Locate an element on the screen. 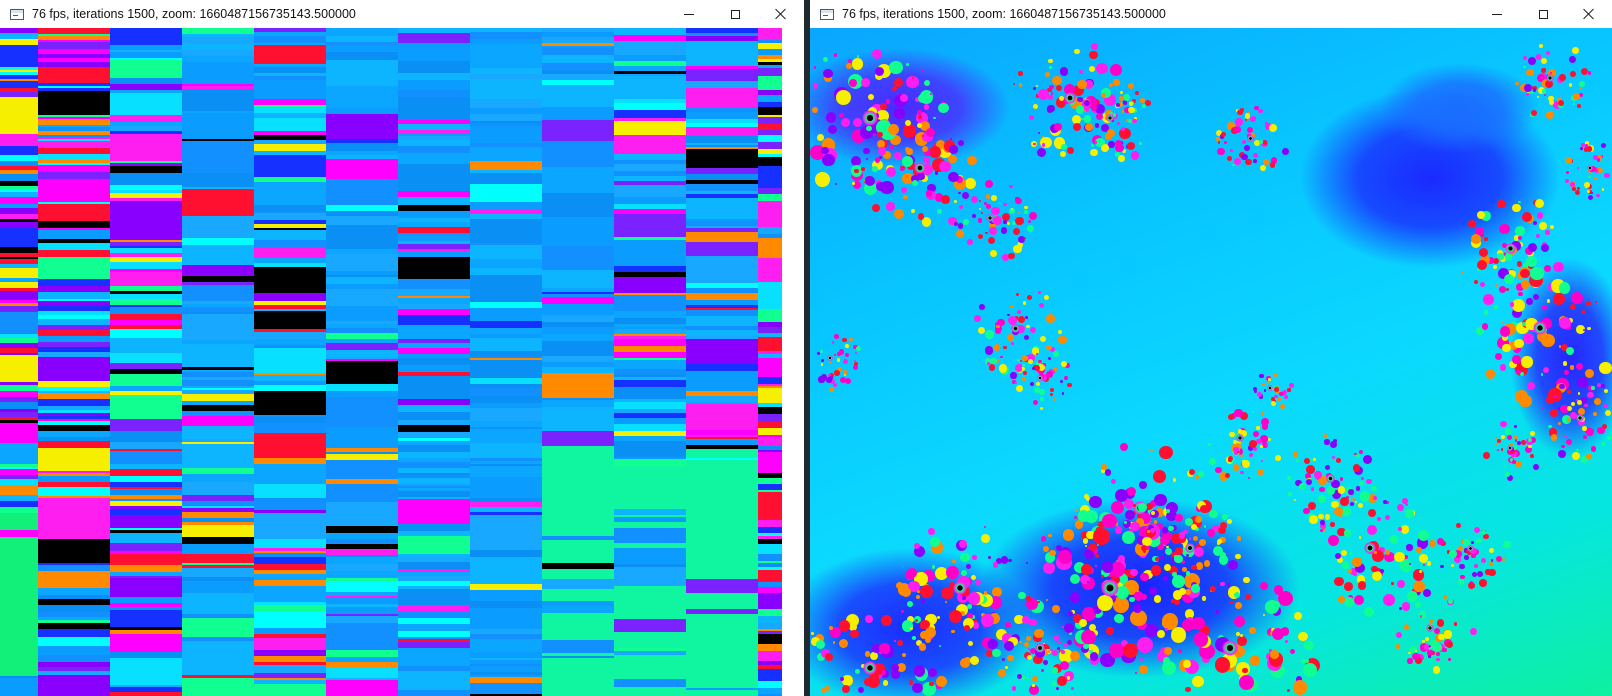 The height and width of the screenshot is (696, 1612). minimize-icon is located at coordinates (689, 14).